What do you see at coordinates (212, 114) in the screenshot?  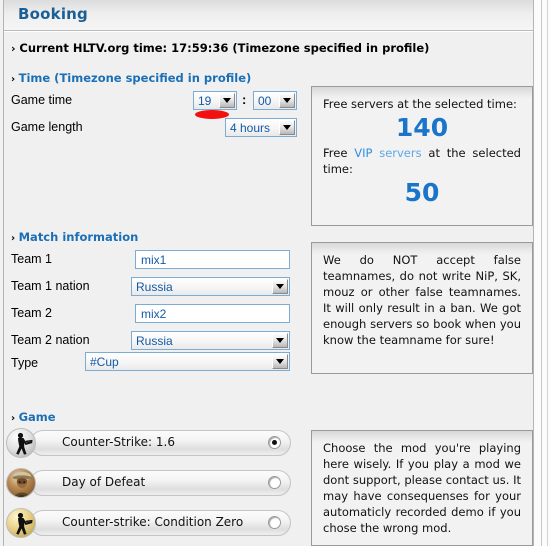 I see `red-annotation-ellipse` at bounding box center [212, 114].